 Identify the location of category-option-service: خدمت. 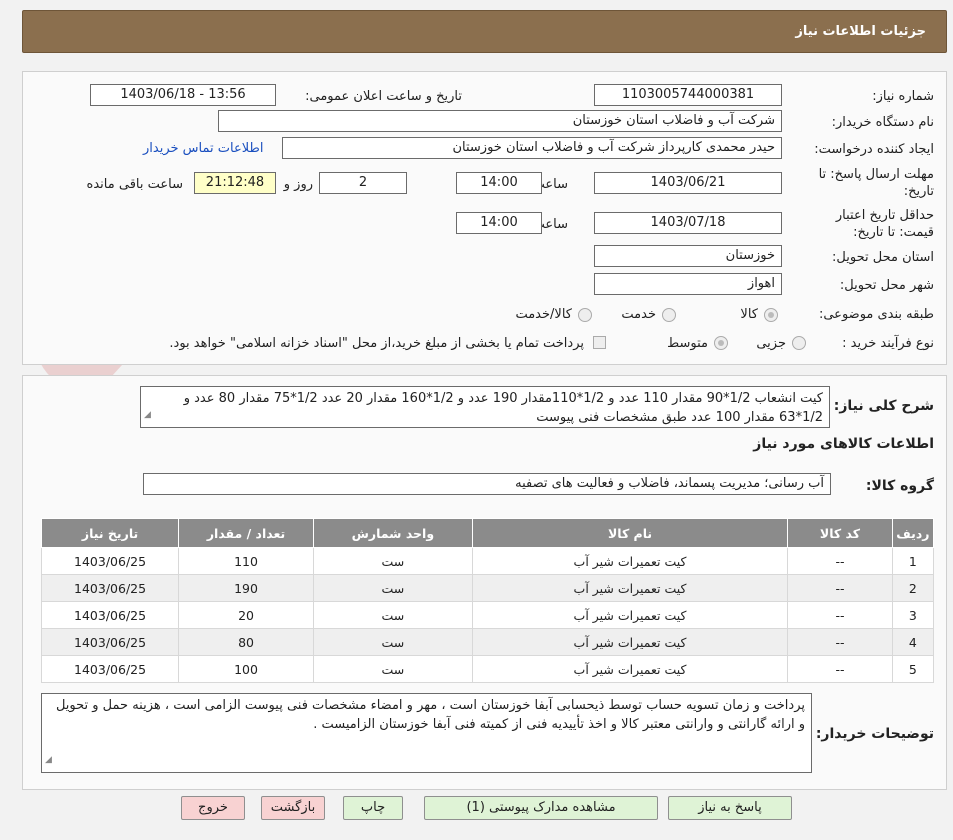
(638, 314).